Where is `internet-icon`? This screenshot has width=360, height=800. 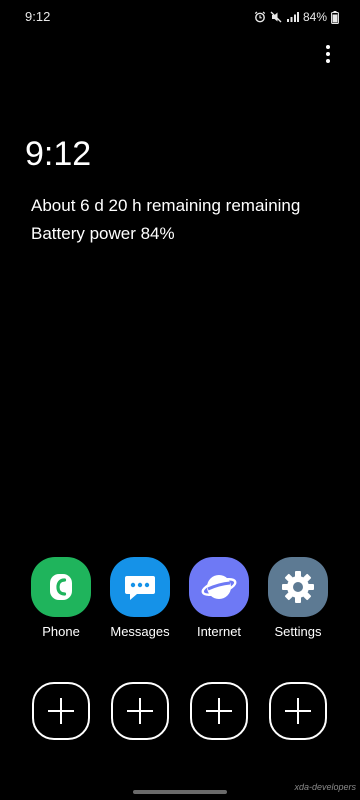 internet-icon is located at coordinates (219, 587).